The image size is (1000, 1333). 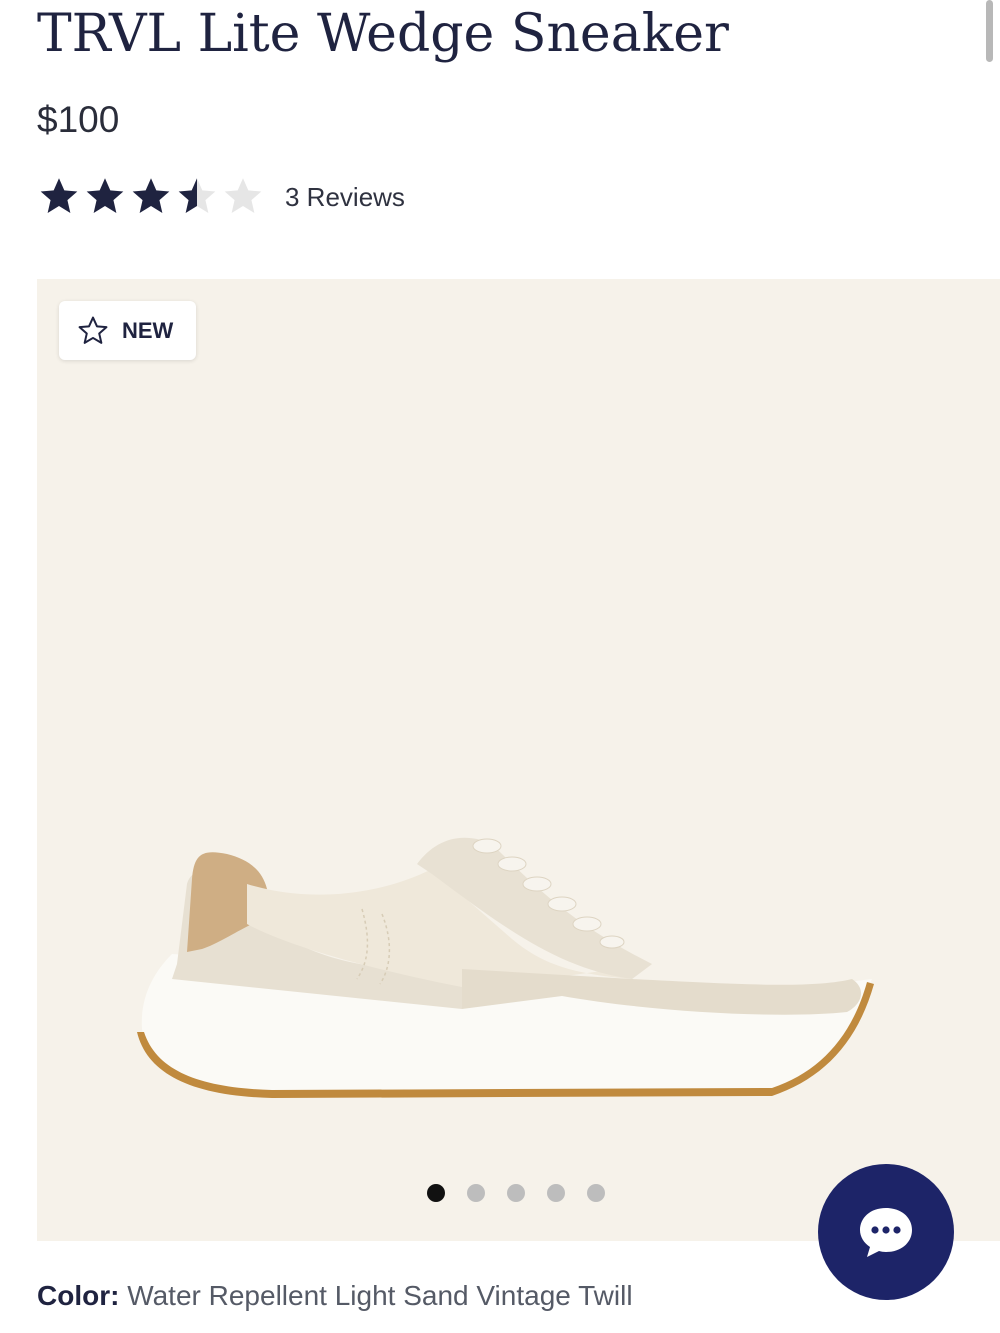 I want to click on reviews-link: 3 Reviews, so click(x=345, y=197).